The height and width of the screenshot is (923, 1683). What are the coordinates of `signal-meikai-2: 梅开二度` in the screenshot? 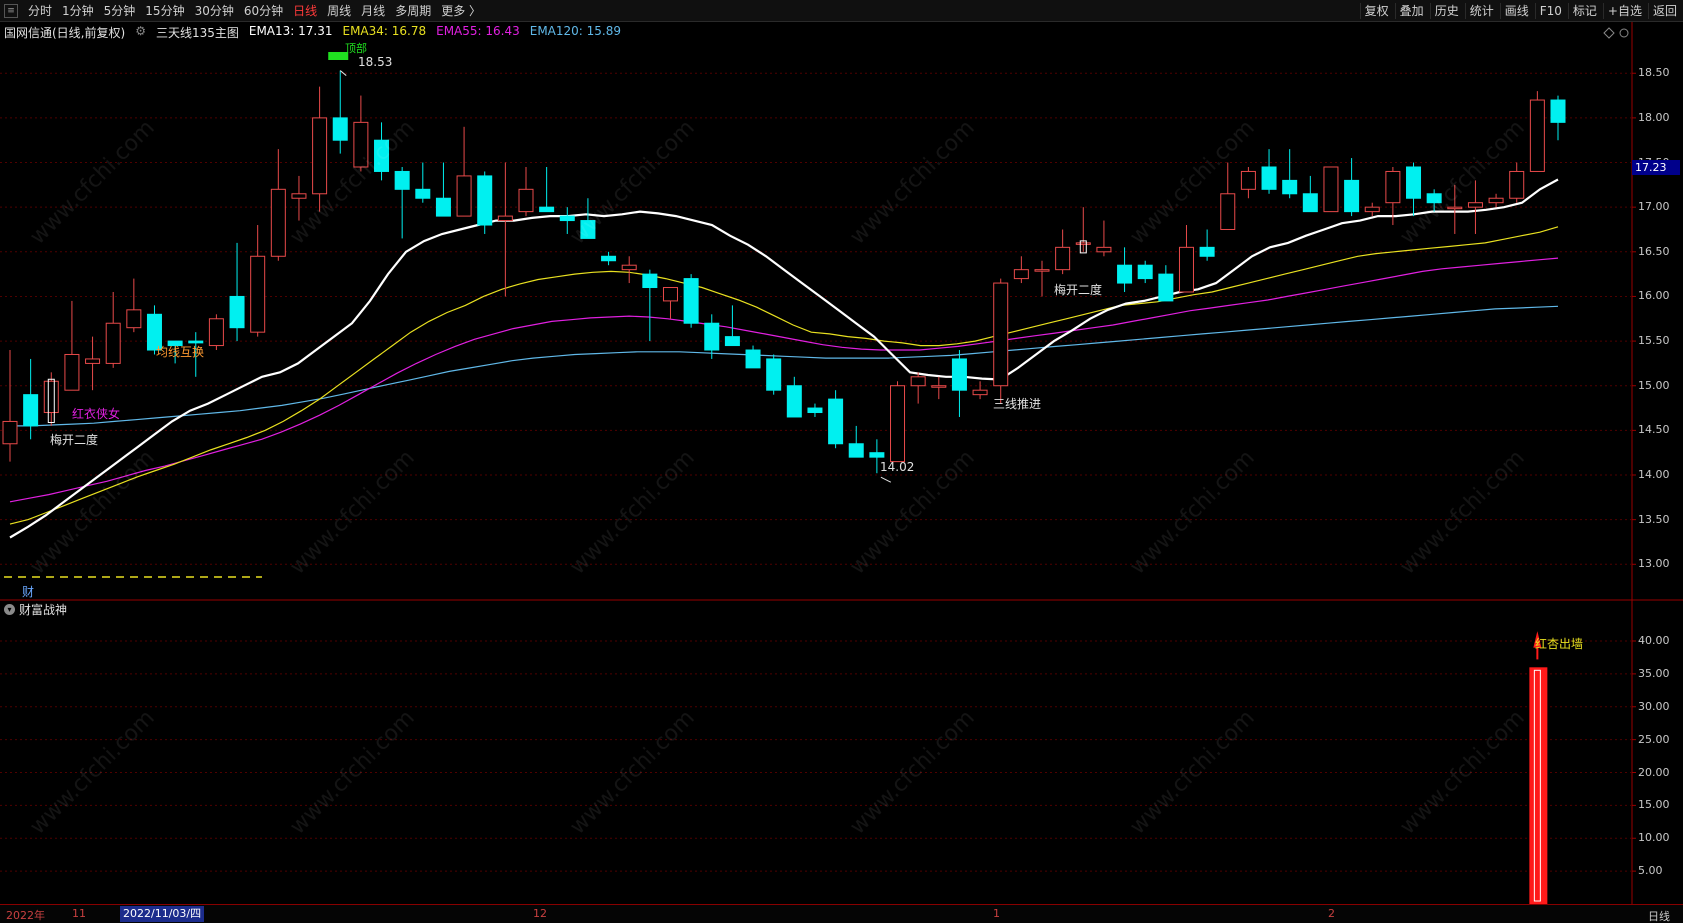 It's located at (1078, 290).